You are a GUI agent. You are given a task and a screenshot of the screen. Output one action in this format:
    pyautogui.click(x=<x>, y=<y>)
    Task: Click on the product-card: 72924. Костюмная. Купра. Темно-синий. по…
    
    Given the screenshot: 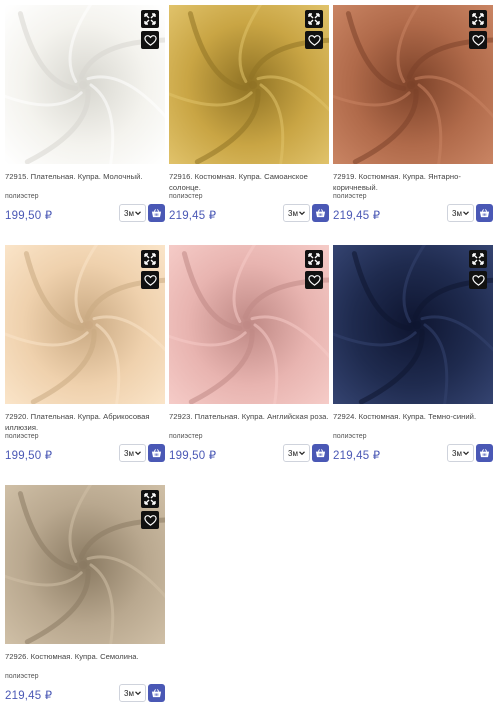 What is the action you would take?
    pyautogui.click(x=413, y=362)
    